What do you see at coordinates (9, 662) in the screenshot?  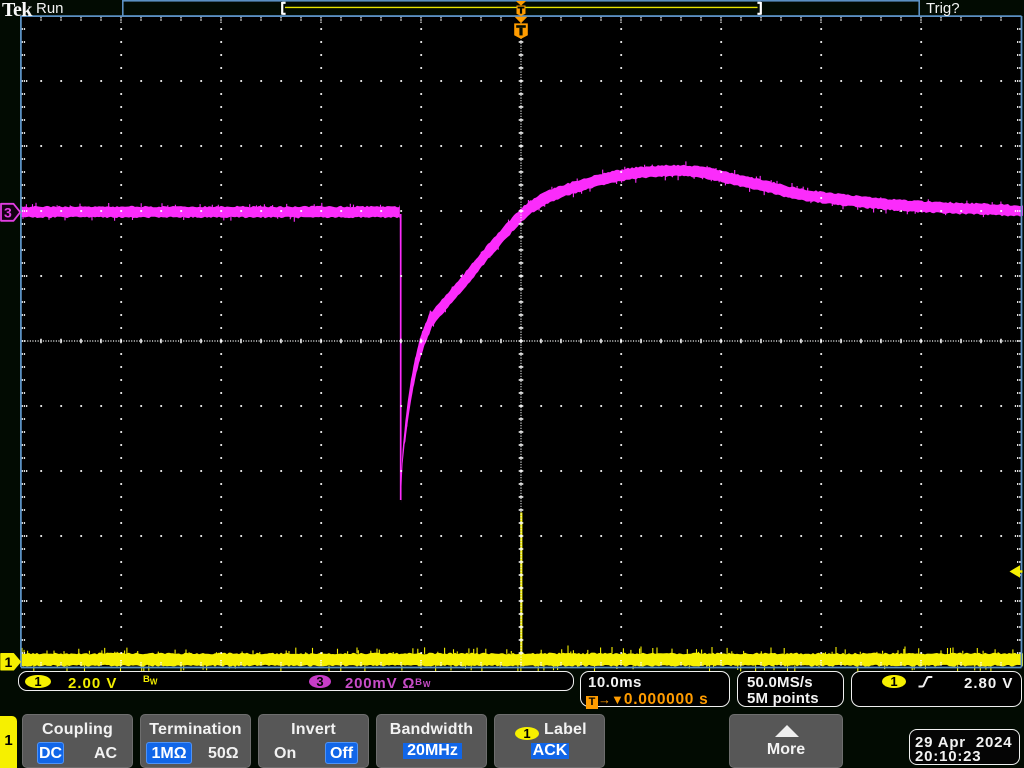 I see `svg-text: 1` at bounding box center [9, 662].